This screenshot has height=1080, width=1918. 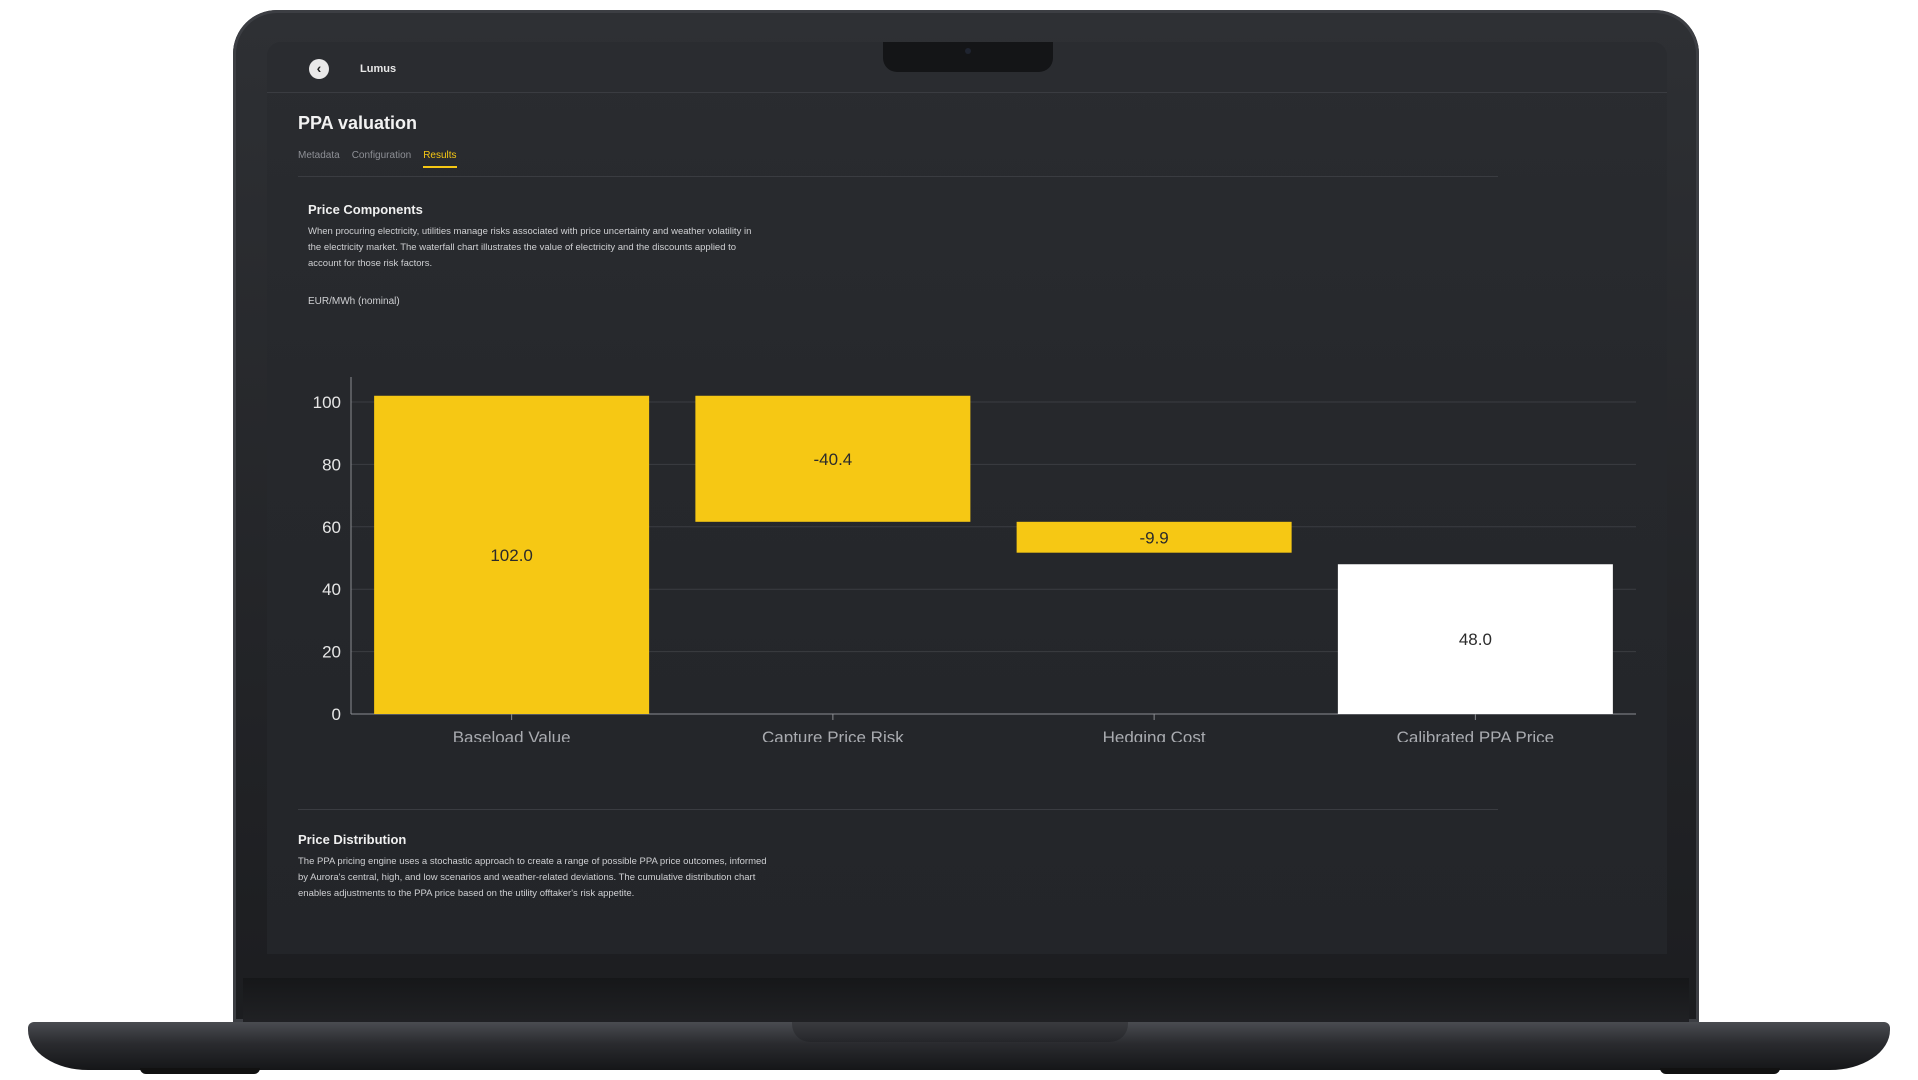 What do you see at coordinates (511, 555) in the screenshot?
I see `bar-value-label-0: 102.0` at bounding box center [511, 555].